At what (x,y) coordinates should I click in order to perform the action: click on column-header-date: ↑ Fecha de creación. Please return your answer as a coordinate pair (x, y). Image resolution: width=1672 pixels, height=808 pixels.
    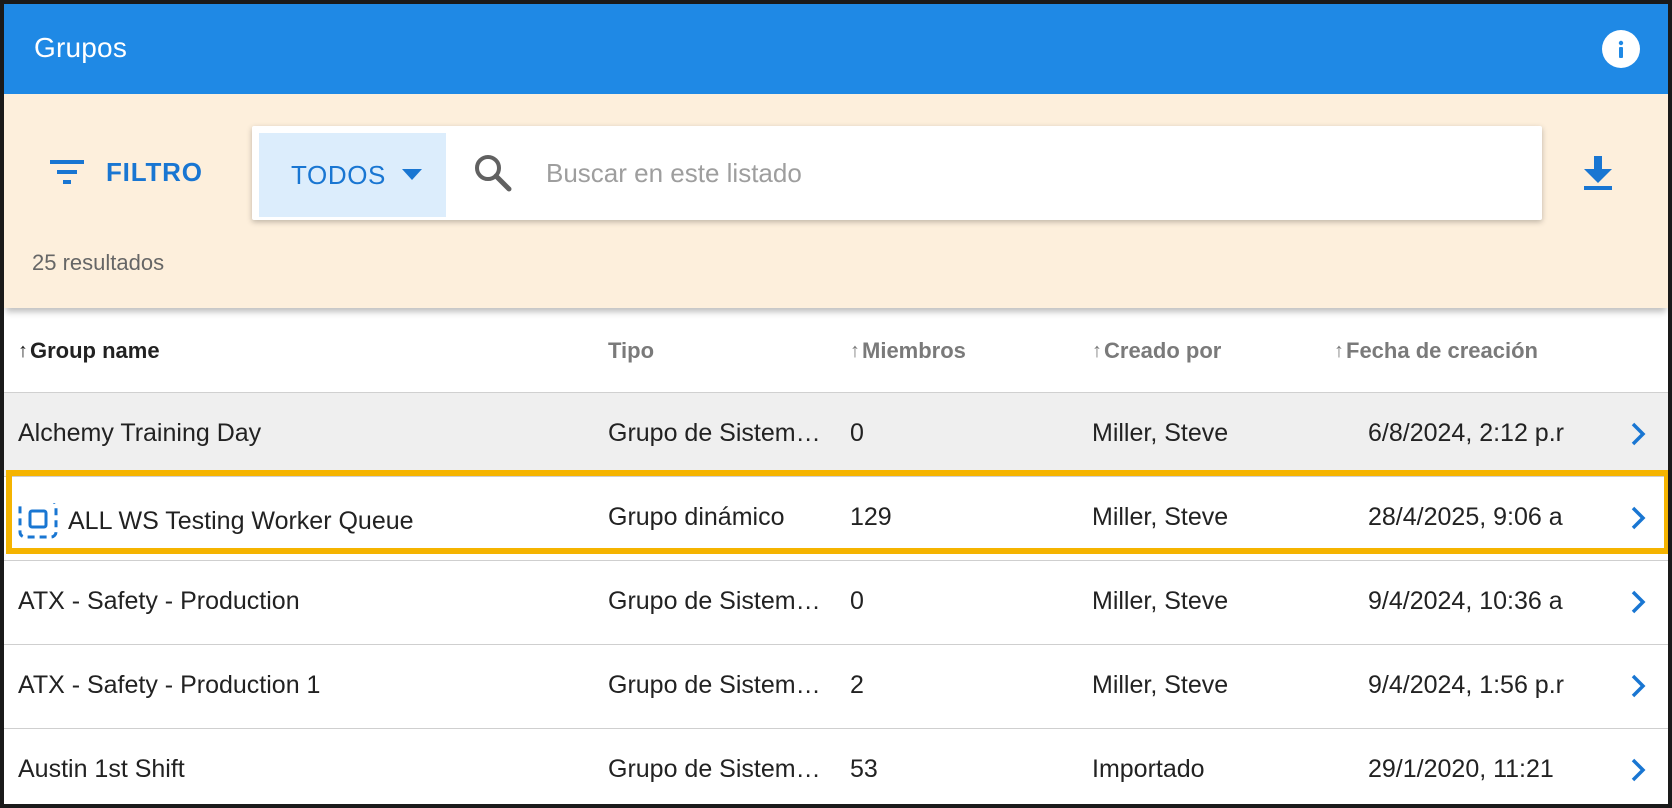
    Looking at the image, I should click on (1436, 351).